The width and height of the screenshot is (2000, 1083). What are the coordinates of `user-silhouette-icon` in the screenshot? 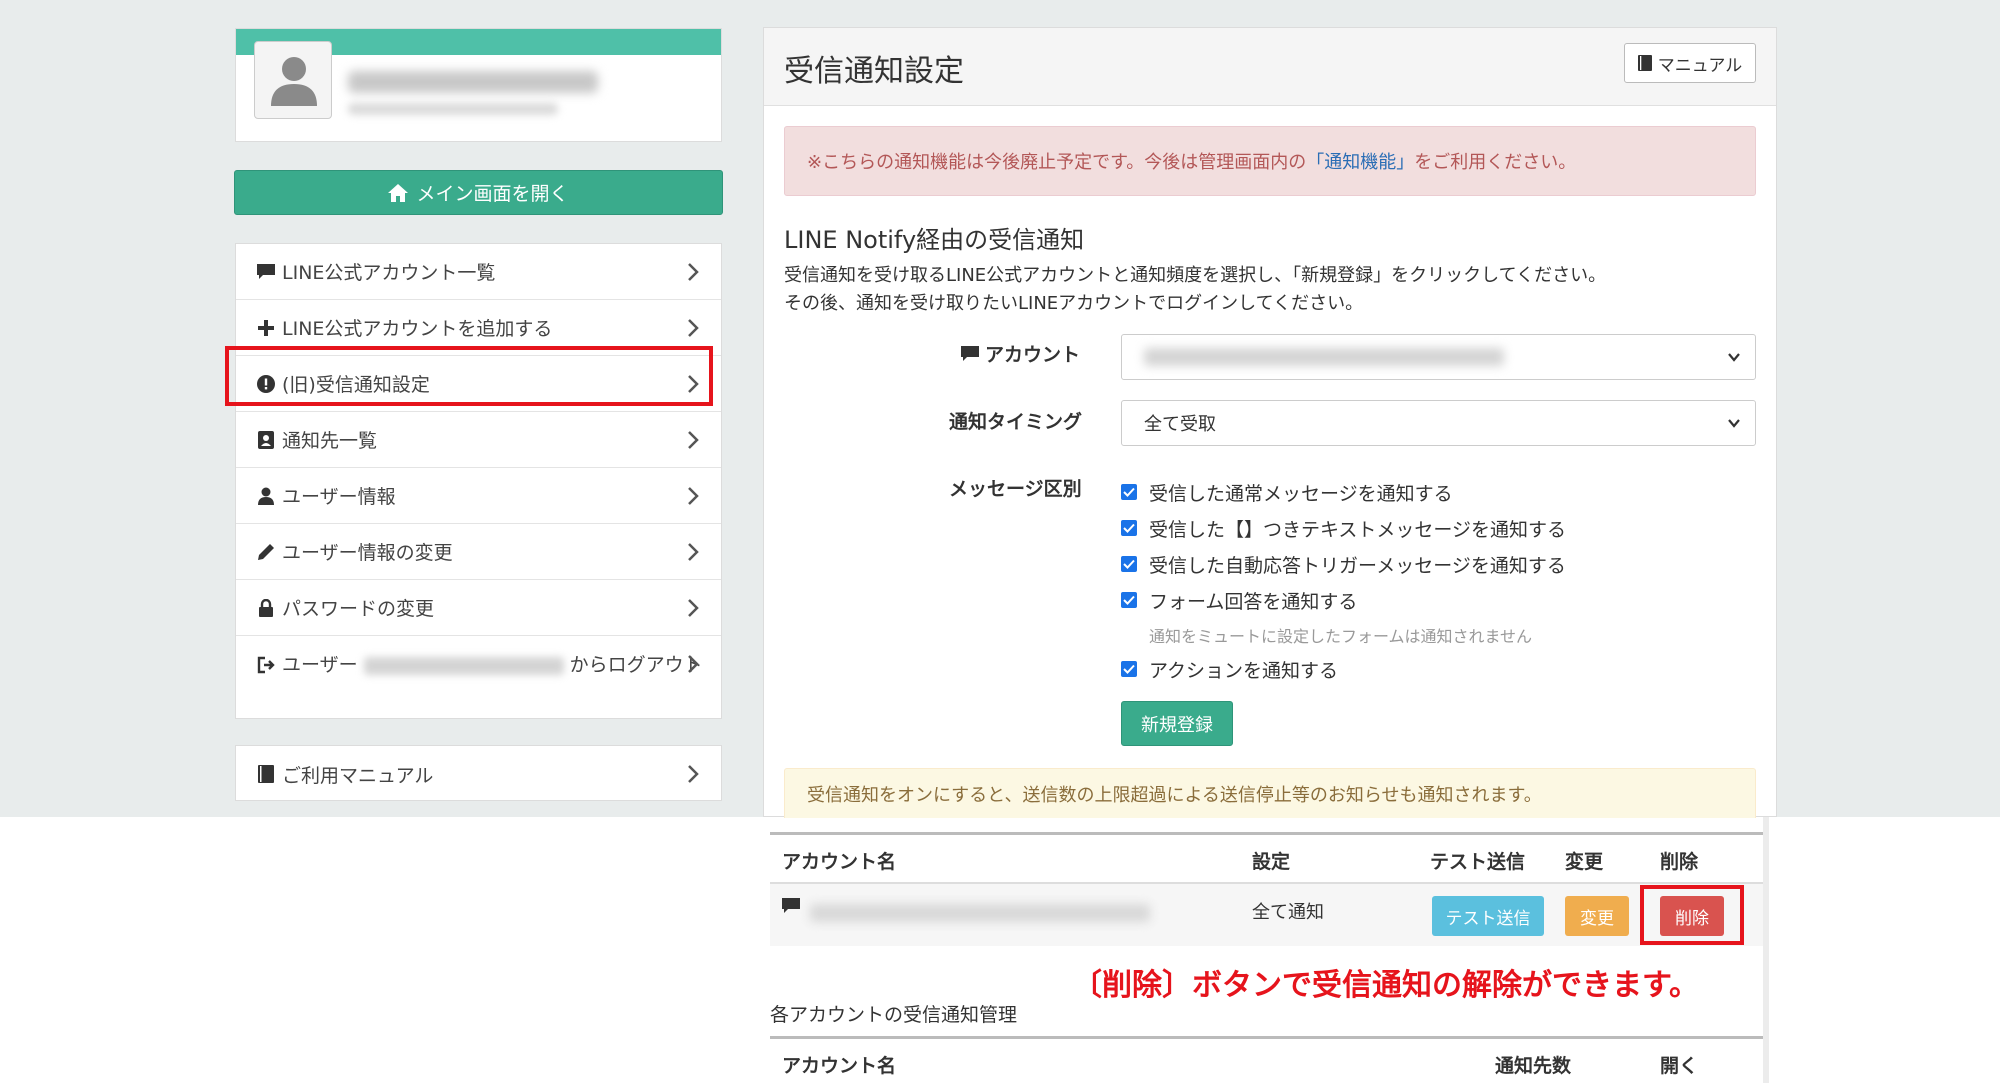 It's located at (294, 81).